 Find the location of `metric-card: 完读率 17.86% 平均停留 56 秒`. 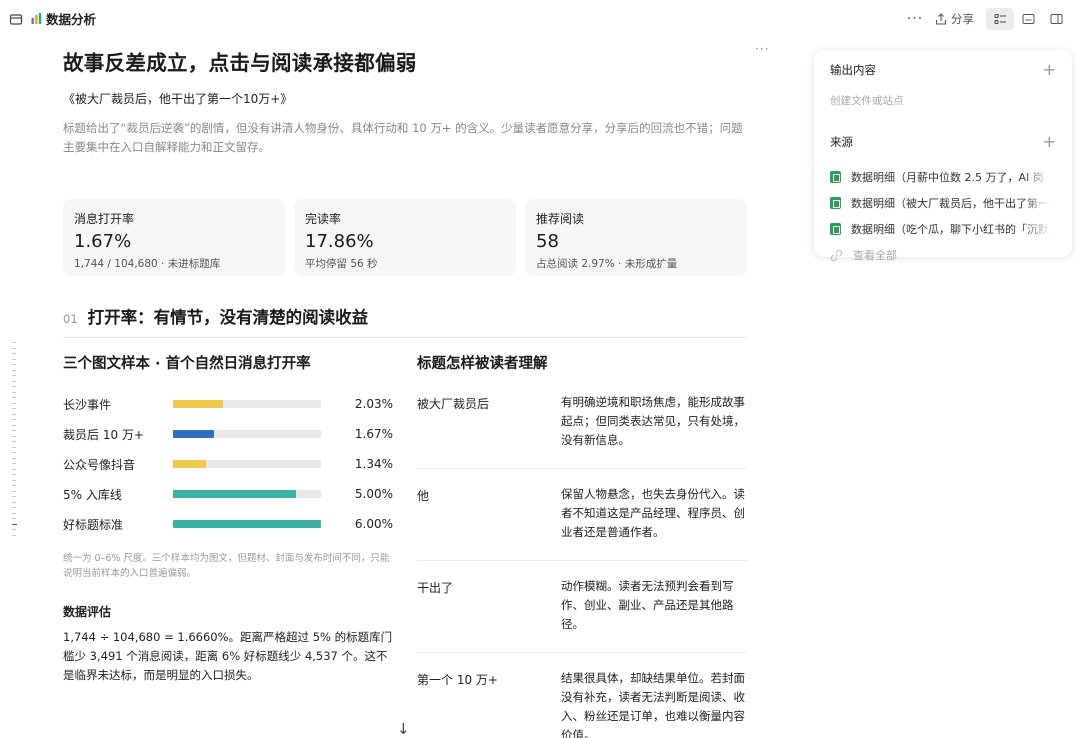

metric-card: 完读率 17.86% 平均停留 56 秒 is located at coordinates (405, 237).